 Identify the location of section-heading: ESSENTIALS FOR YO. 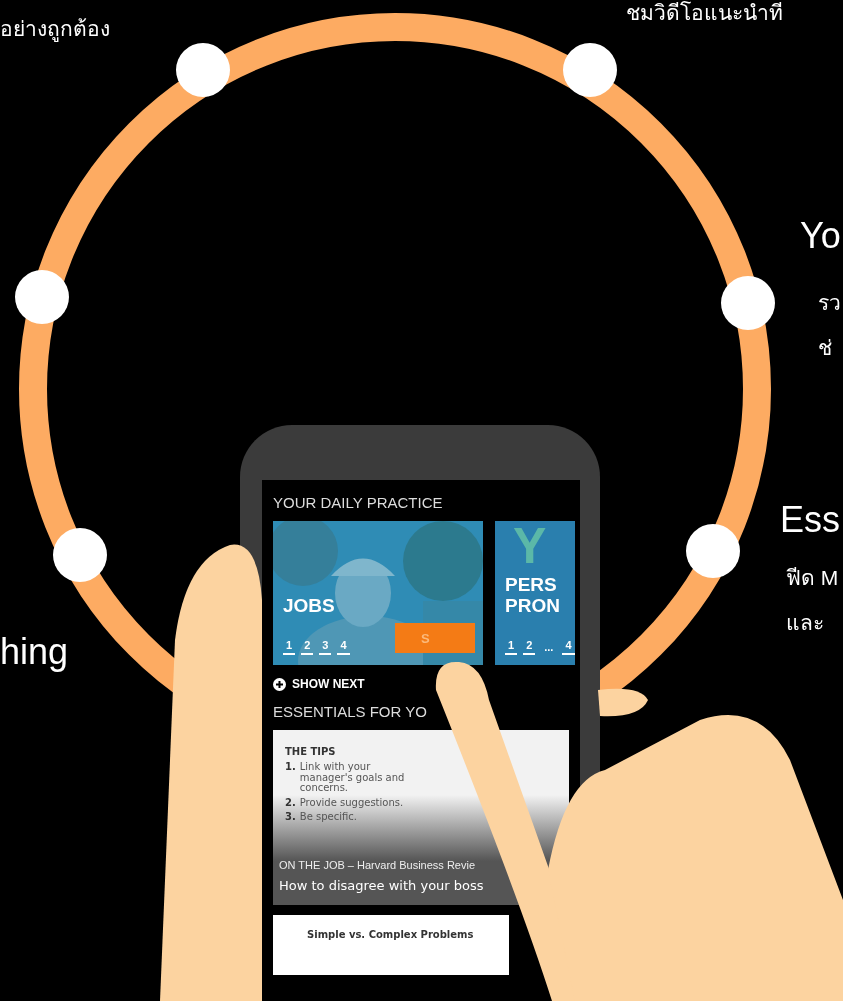
(350, 711).